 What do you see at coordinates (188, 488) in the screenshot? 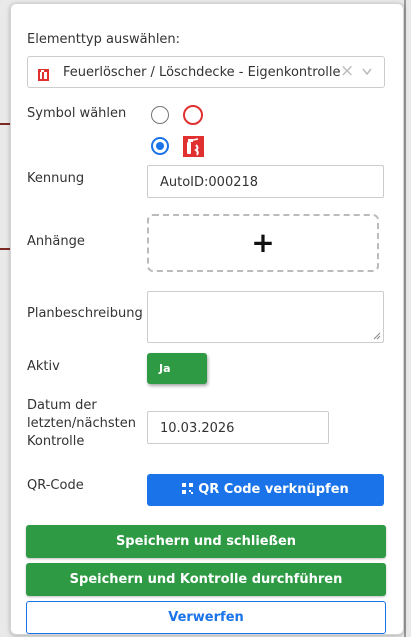
I see `qr-code-icon` at bounding box center [188, 488].